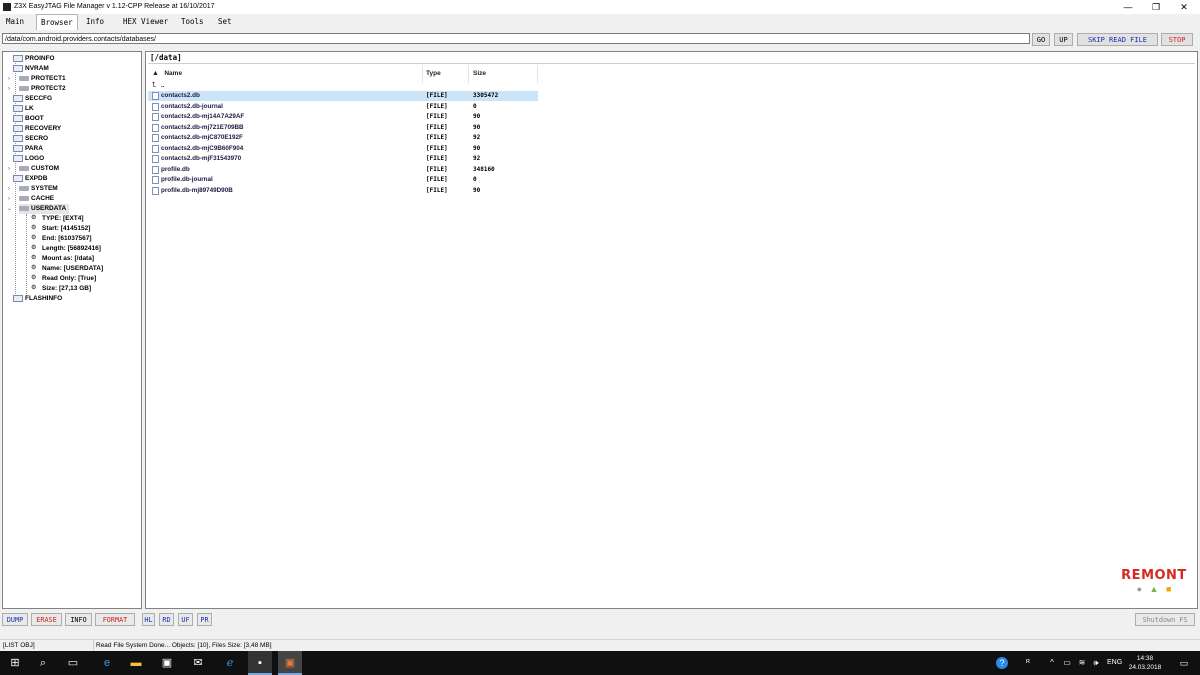 This screenshot has height=675, width=1200. Describe the element at coordinates (136, 663) in the screenshot. I see `file-explorer-icon: ▬` at that location.